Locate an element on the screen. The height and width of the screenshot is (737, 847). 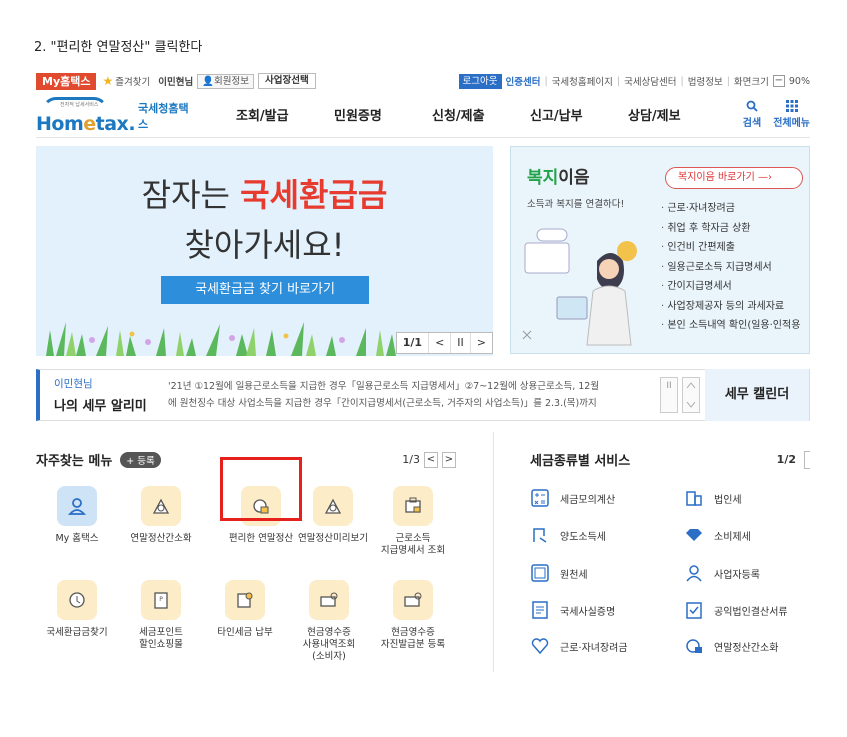
member-info-button: 👤회원정보 is located at coordinates (225, 81).